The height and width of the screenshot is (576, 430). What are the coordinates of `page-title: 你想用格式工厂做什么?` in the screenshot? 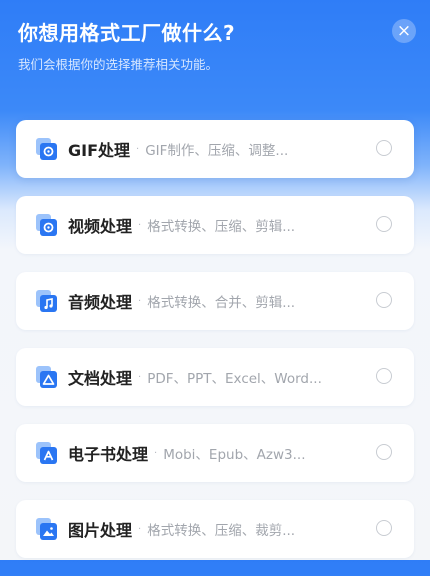 It's located at (127, 33).